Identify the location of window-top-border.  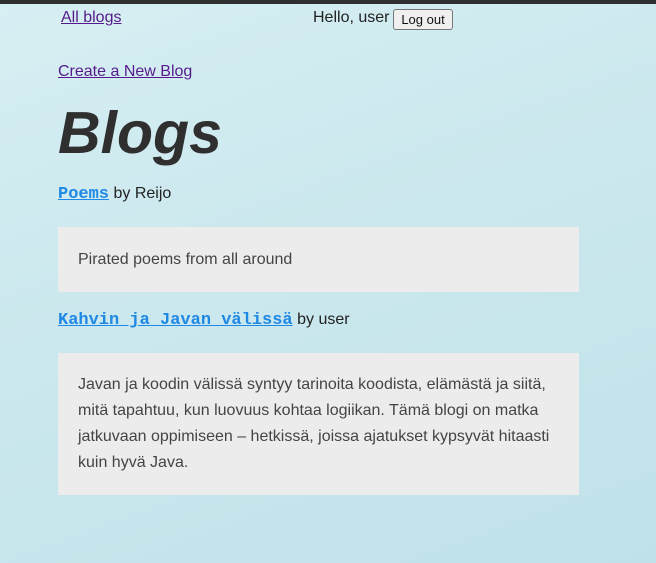
(328, 2).